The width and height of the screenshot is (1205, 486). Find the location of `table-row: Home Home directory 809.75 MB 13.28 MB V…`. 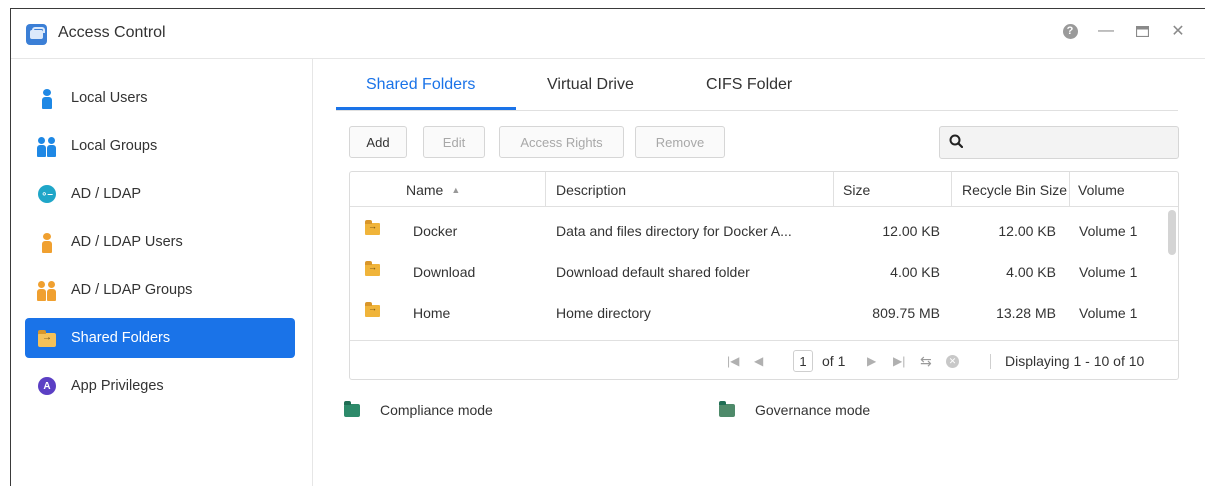

table-row: Home Home directory 809.75 MB 13.28 MB V… is located at coordinates (757, 312).